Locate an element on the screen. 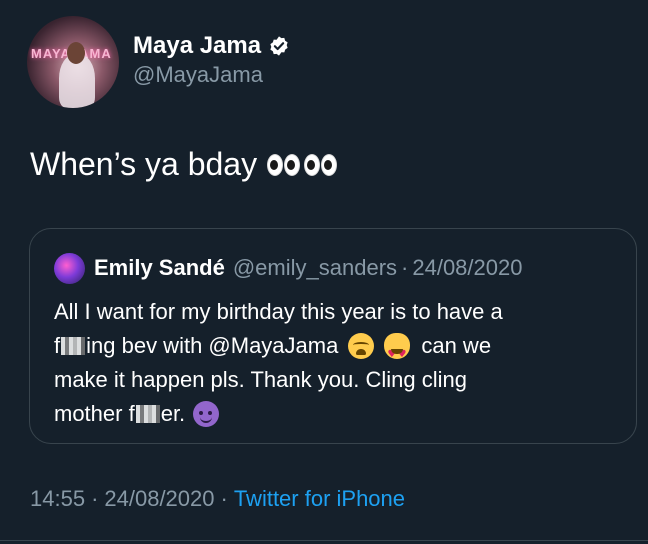 The image size is (648, 544). quoted-line-text: can we is located at coordinates (456, 345).